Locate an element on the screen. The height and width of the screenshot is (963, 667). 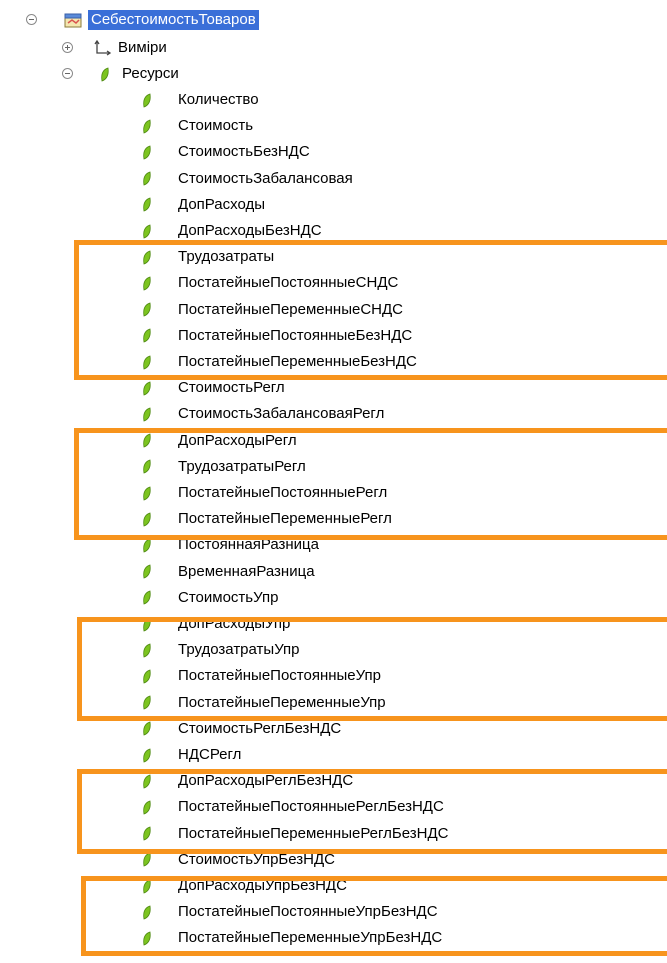
resource-item: Стоимость is located at coordinates (197, 126).